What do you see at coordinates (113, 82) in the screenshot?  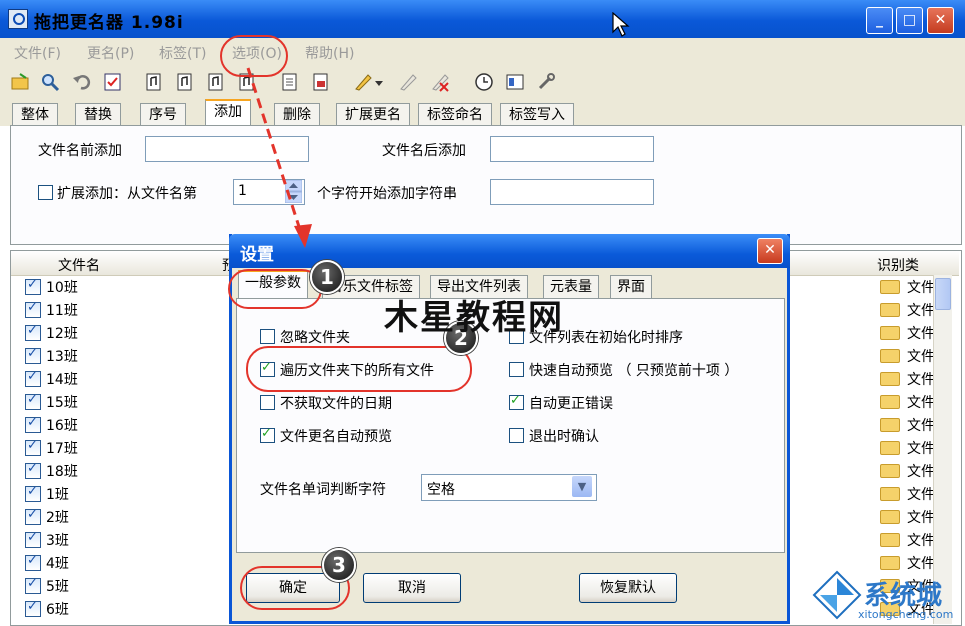 I see `checklist-icon` at bounding box center [113, 82].